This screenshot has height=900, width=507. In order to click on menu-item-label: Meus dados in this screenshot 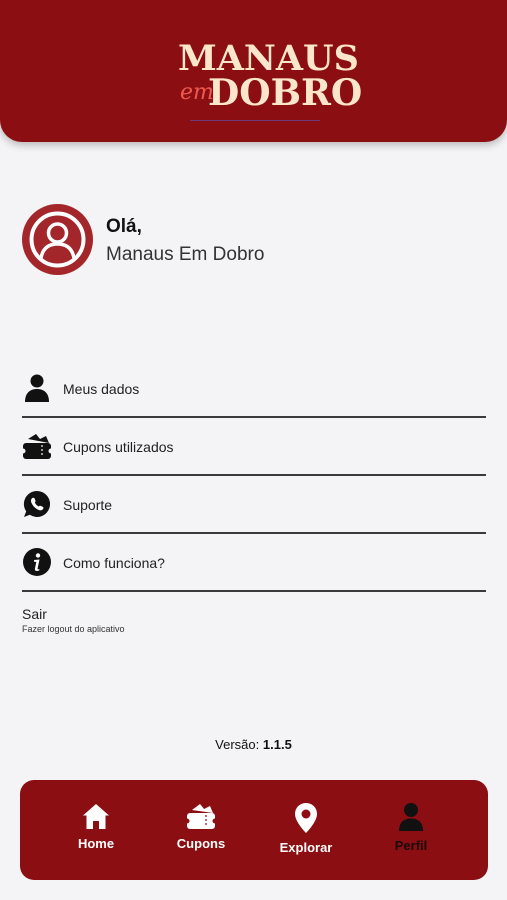, I will do `click(101, 389)`.